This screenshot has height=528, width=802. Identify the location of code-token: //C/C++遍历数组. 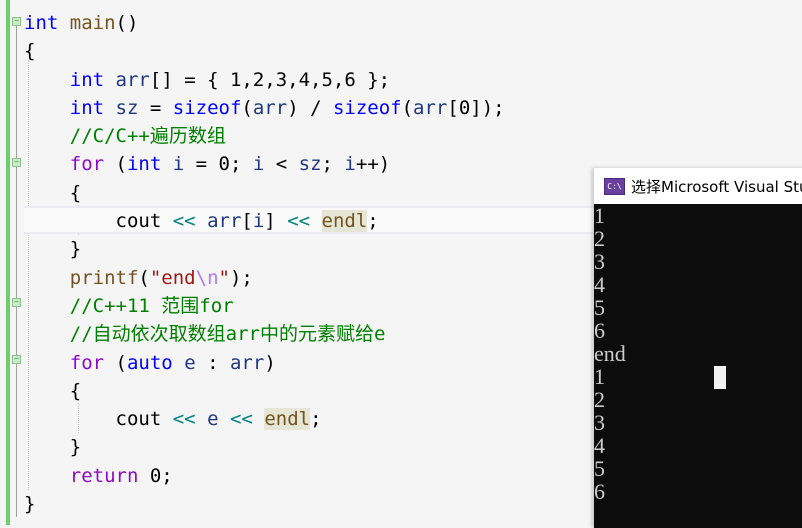
(147, 136).